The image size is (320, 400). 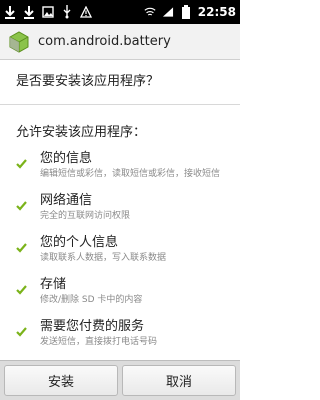 I want to click on status-time: 22:58, so click(x=216, y=12).